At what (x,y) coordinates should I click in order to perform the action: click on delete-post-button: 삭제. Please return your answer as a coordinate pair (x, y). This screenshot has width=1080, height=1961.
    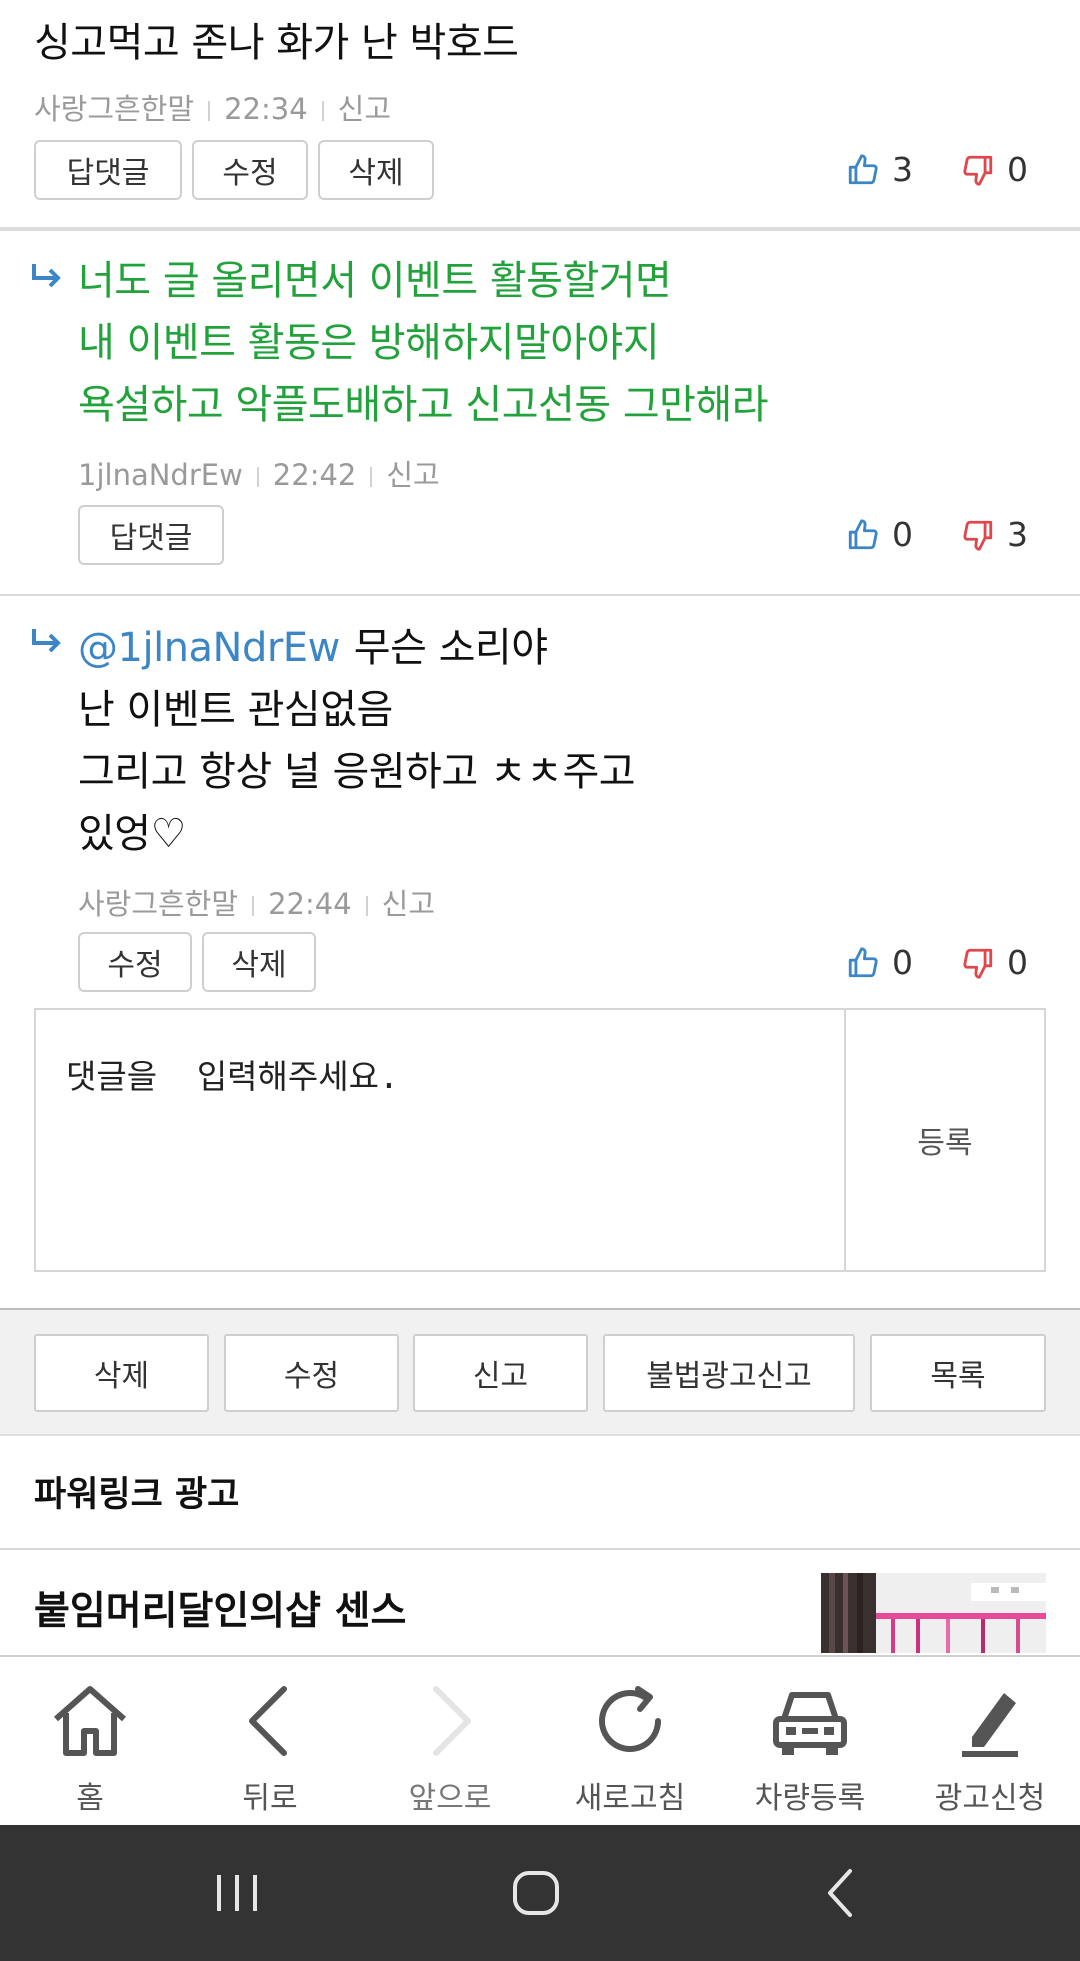
    Looking at the image, I should click on (121, 1373).